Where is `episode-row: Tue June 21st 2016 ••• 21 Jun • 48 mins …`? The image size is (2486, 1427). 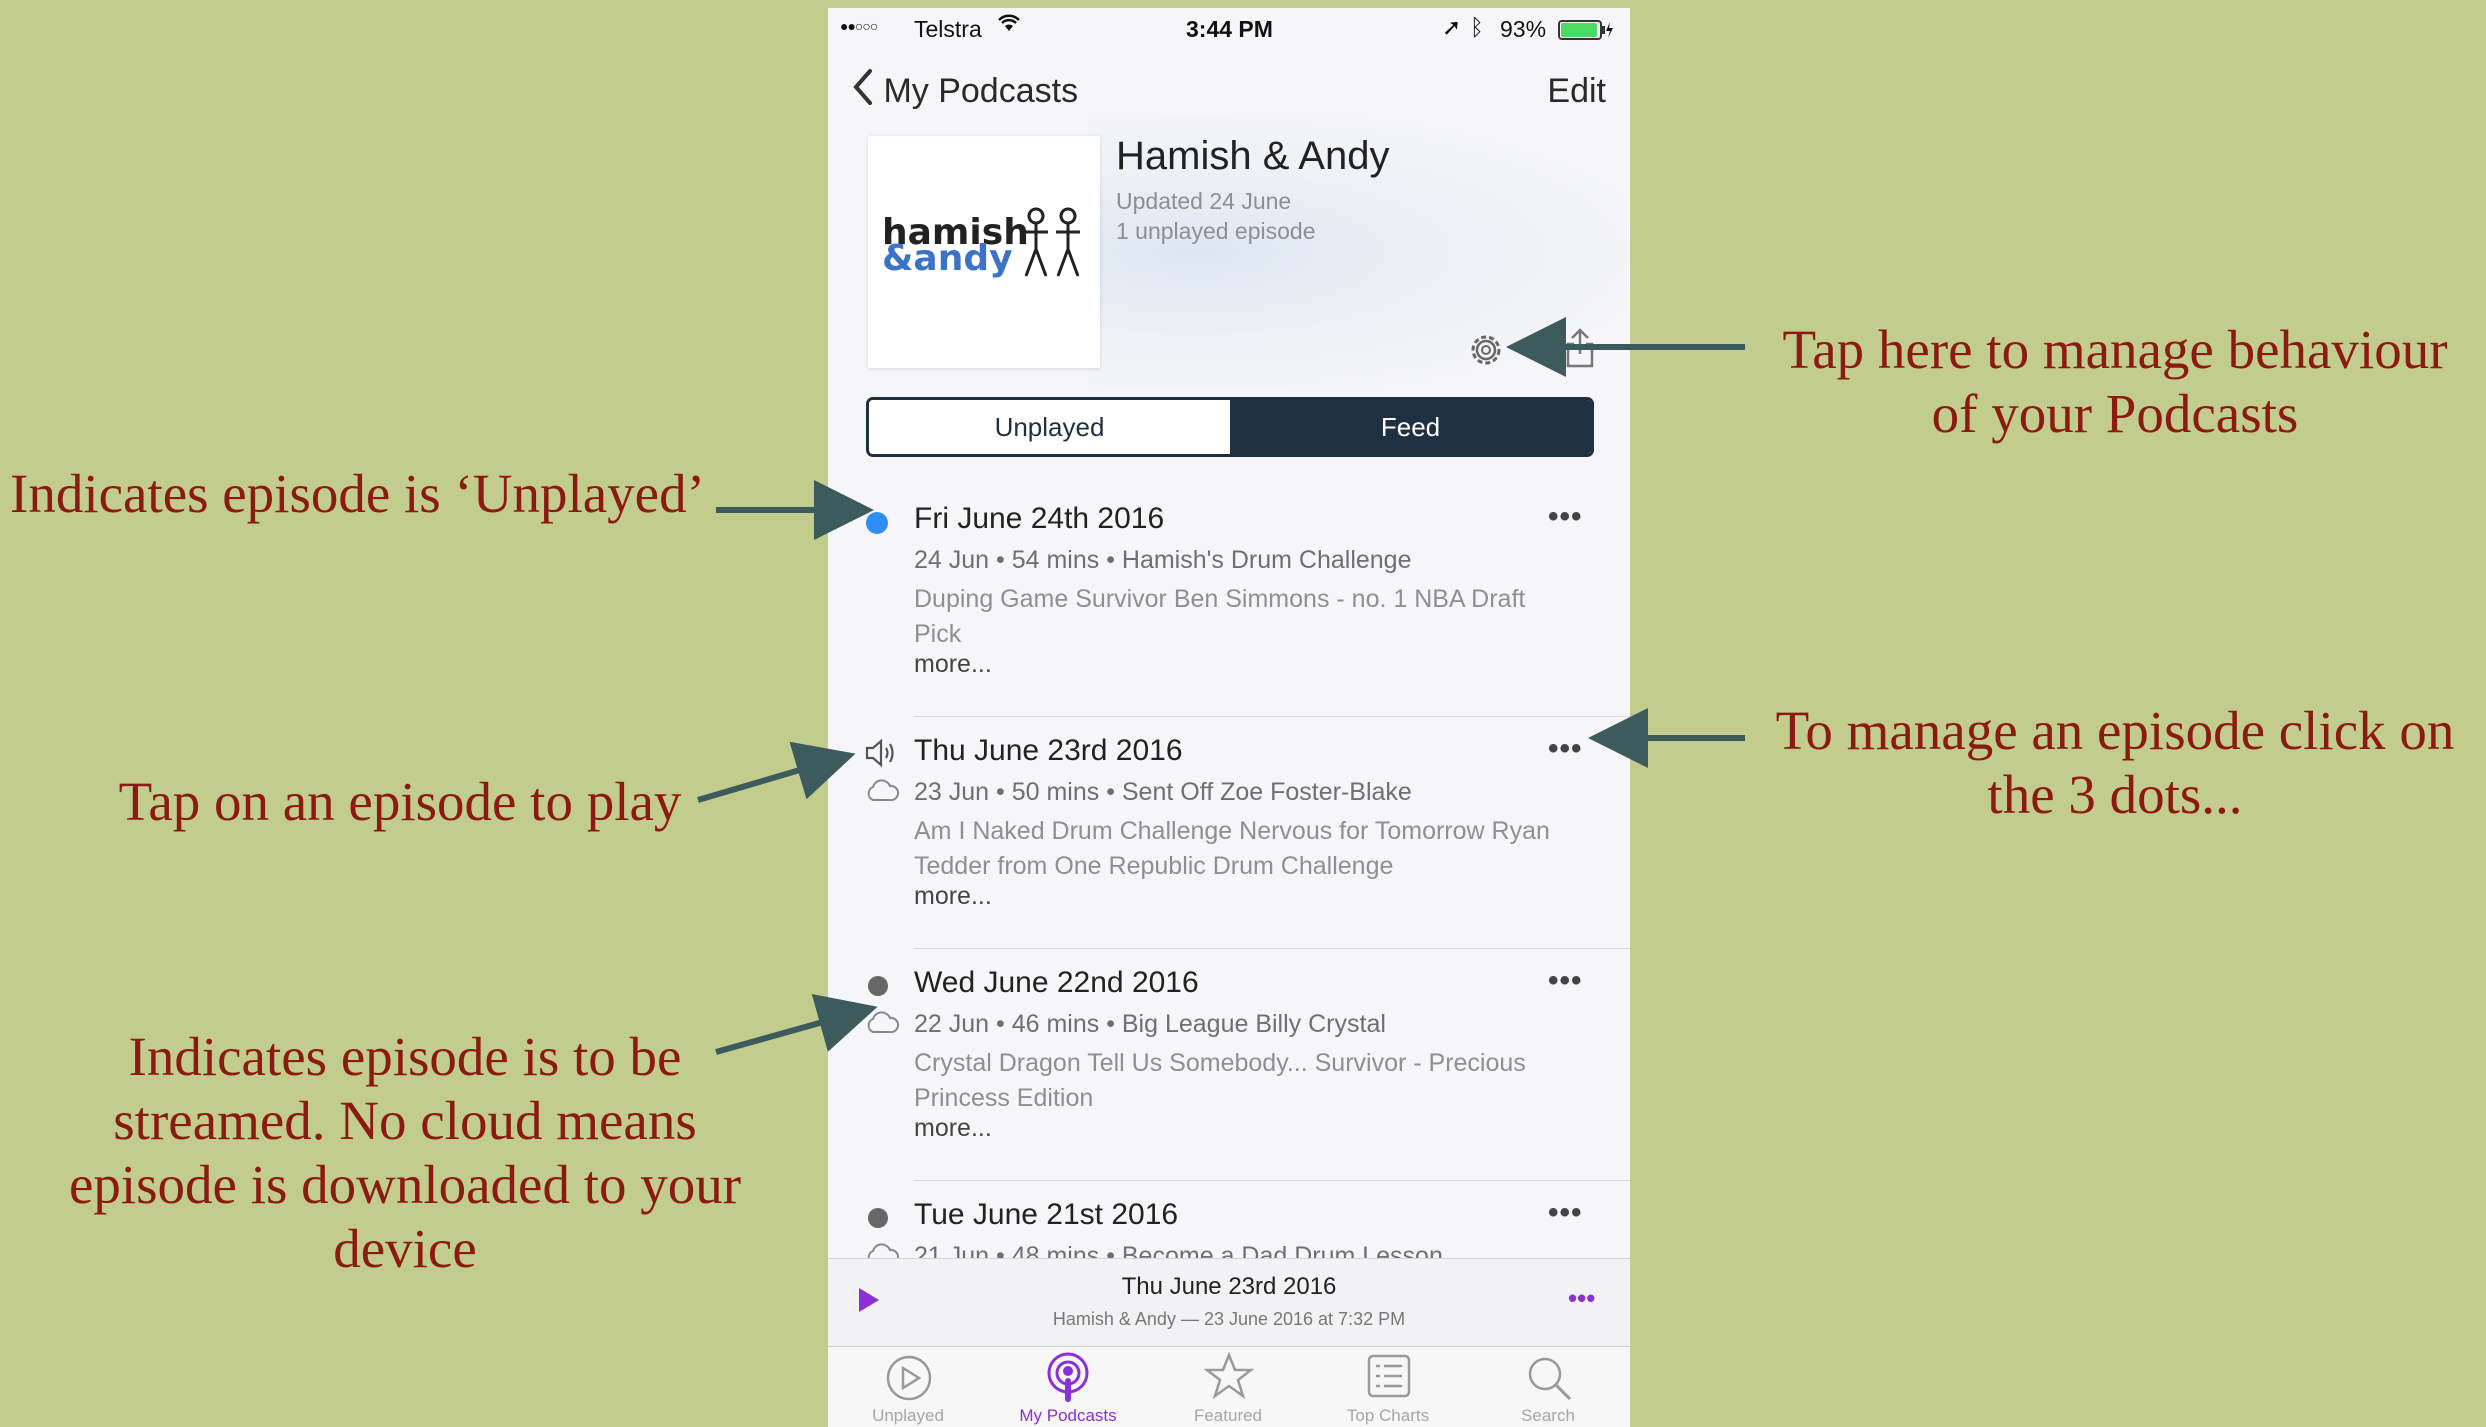 episode-row: Tue June 21st 2016 ••• 21 Jun • 48 mins … is located at coordinates (1229, 1233).